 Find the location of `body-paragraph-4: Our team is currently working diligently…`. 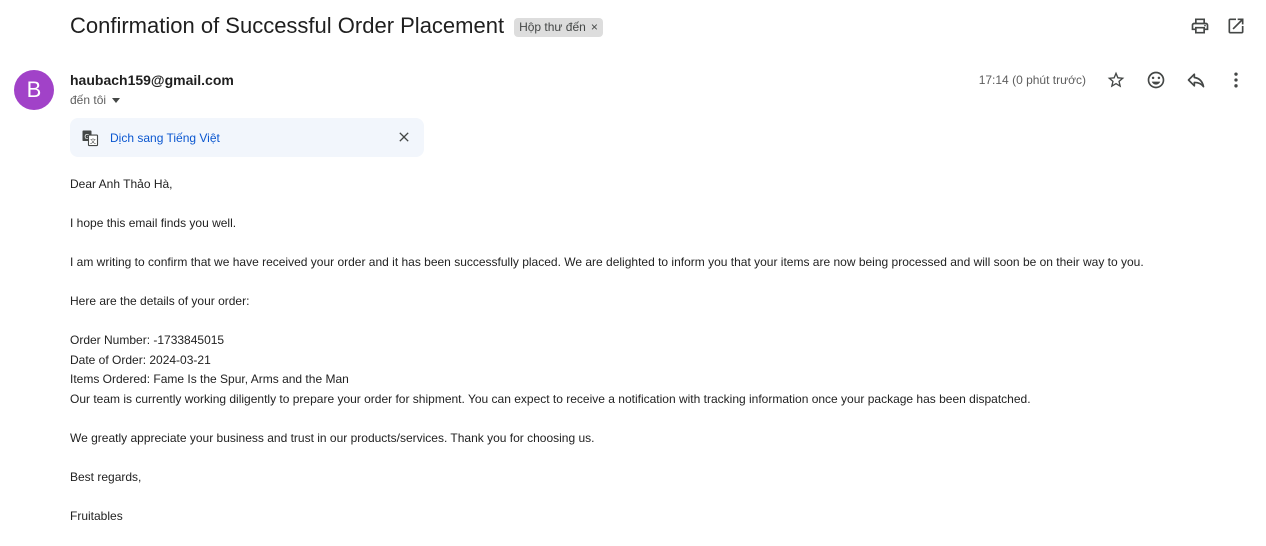

body-paragraph-4: Our team is currently working diligently… is located at coordinates (550, 398).